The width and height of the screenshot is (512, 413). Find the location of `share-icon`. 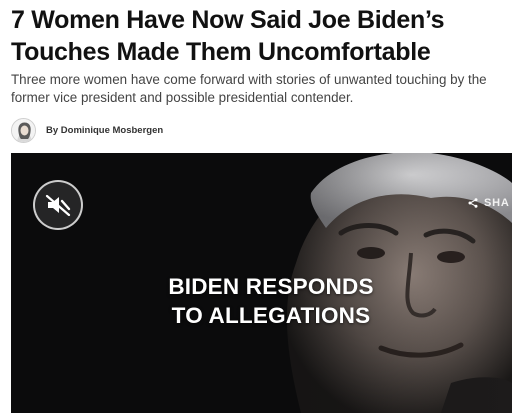

share-icon is located at coordinates (473, 203).